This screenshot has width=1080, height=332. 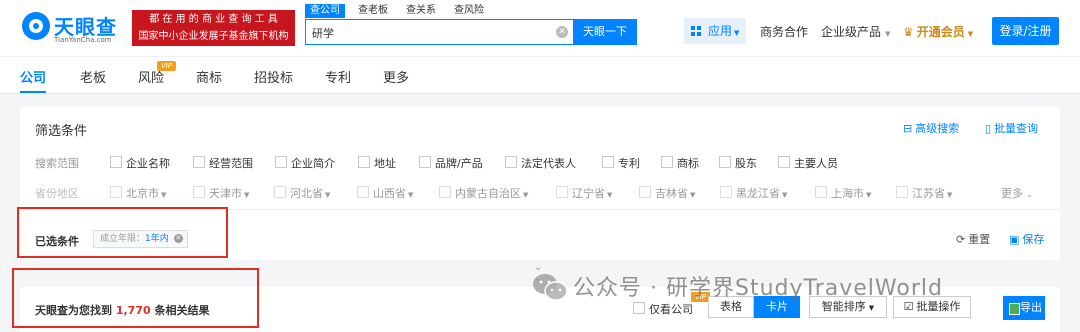 I want to click on scope-checkbox-company-intro: 企业简介, so click(x=305, y=163).